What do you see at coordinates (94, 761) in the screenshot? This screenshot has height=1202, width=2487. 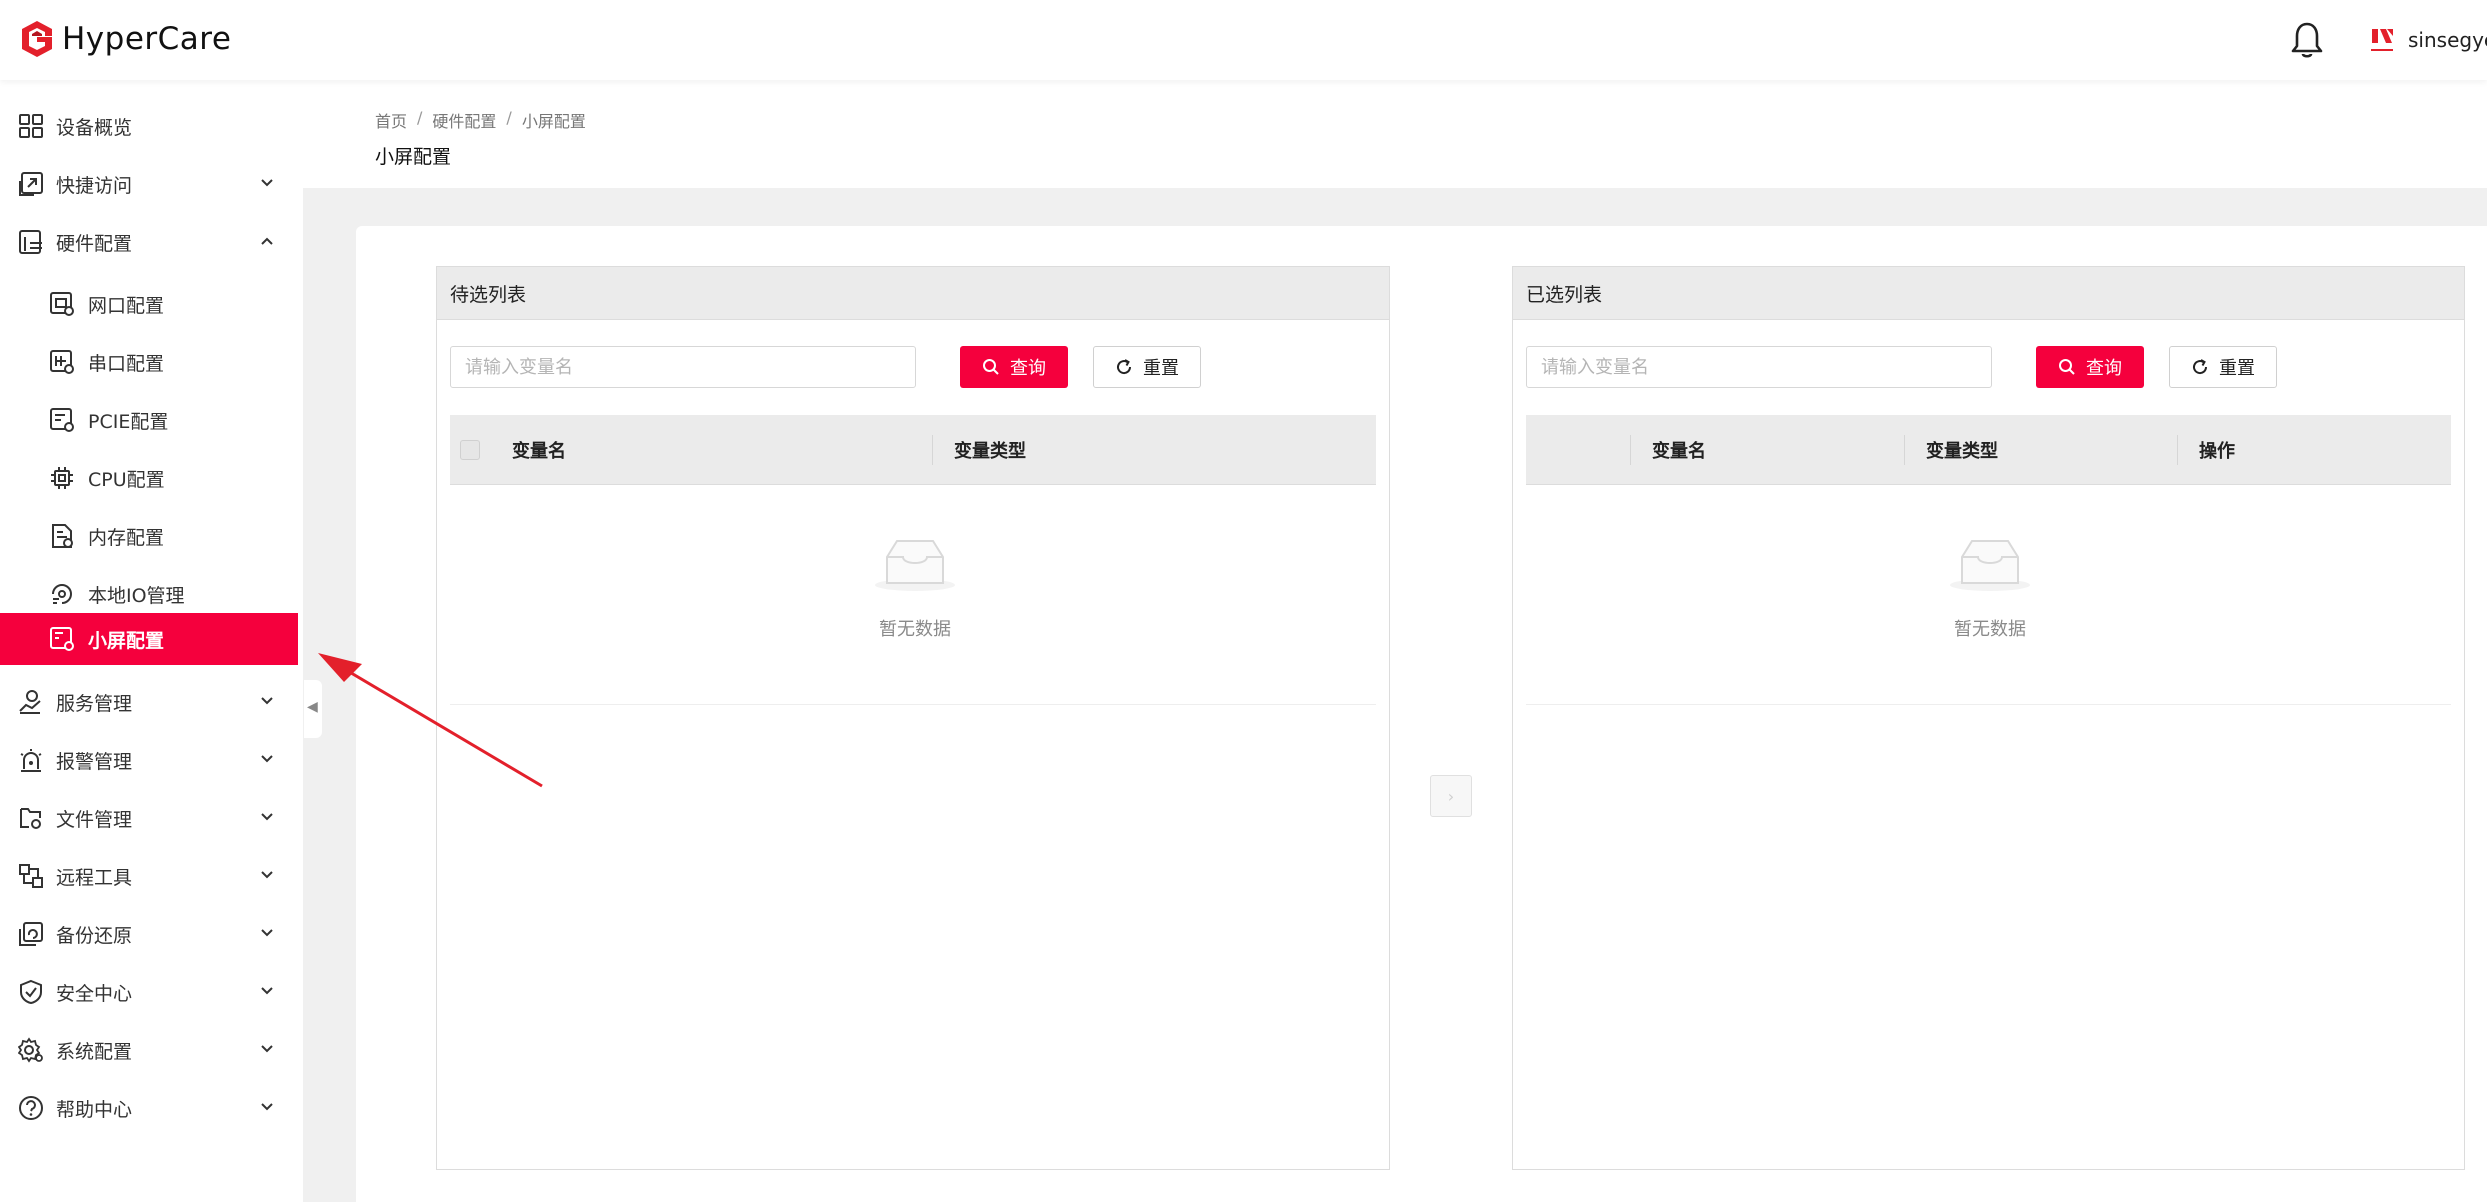 I see `sidebar-item-label: 报警管理` at bounding box center [94, 761].